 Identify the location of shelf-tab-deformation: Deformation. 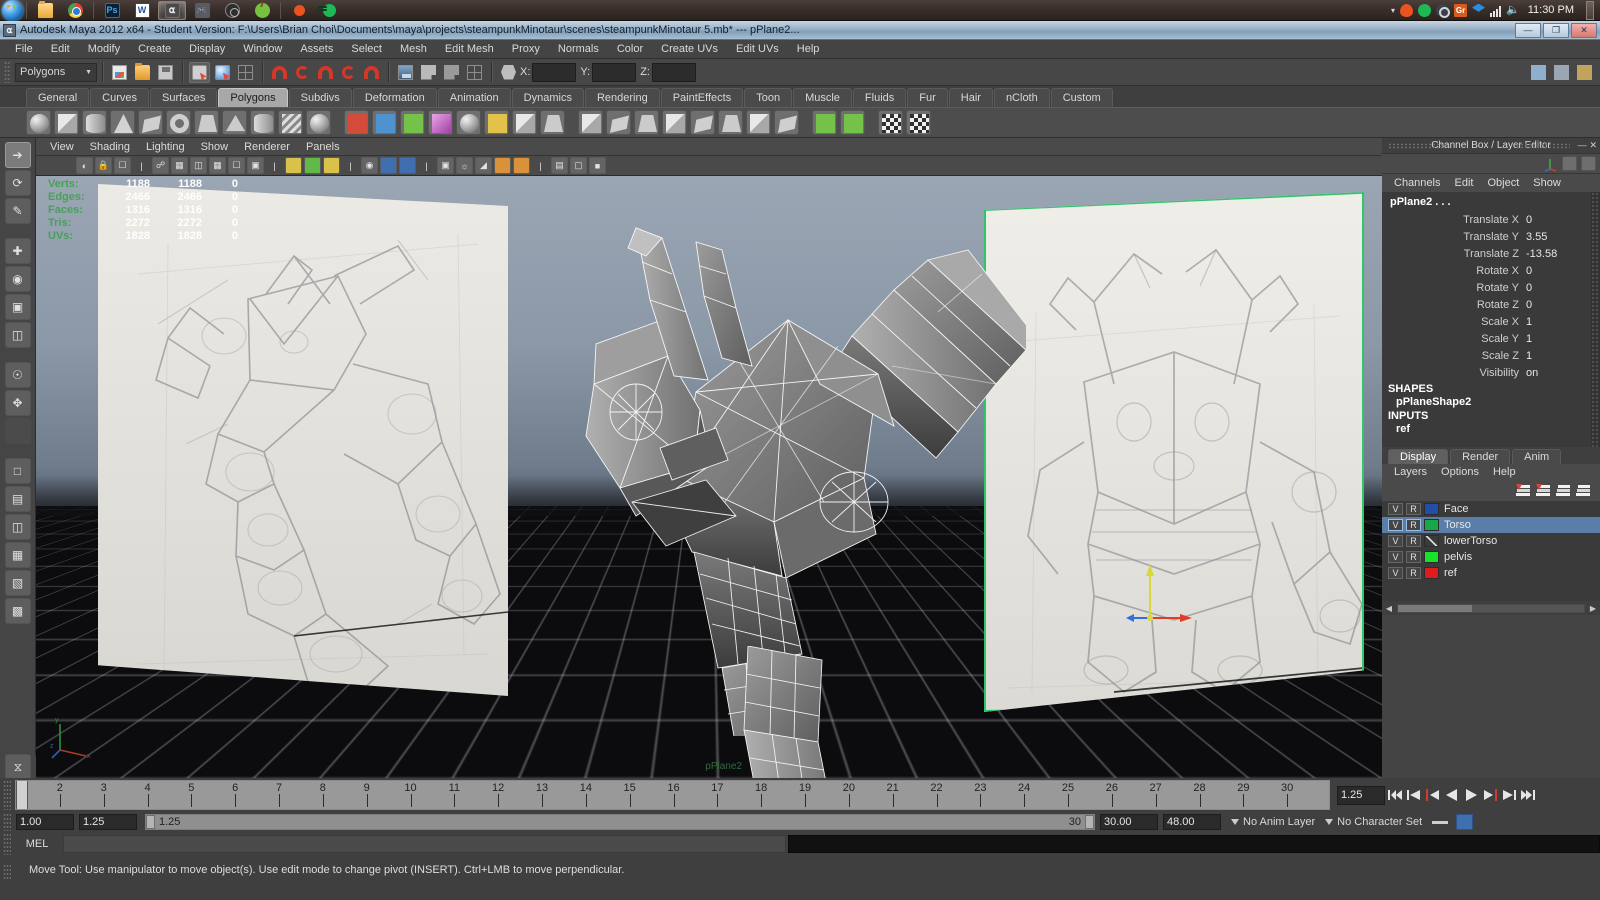
(394, 97).